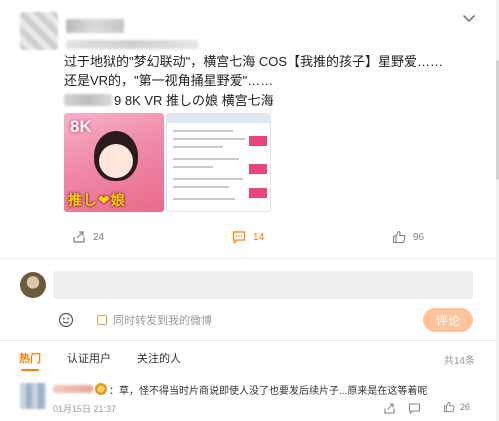 This screenshot has height=421, width=499. I want to click on post-meta, so click(132, 44).